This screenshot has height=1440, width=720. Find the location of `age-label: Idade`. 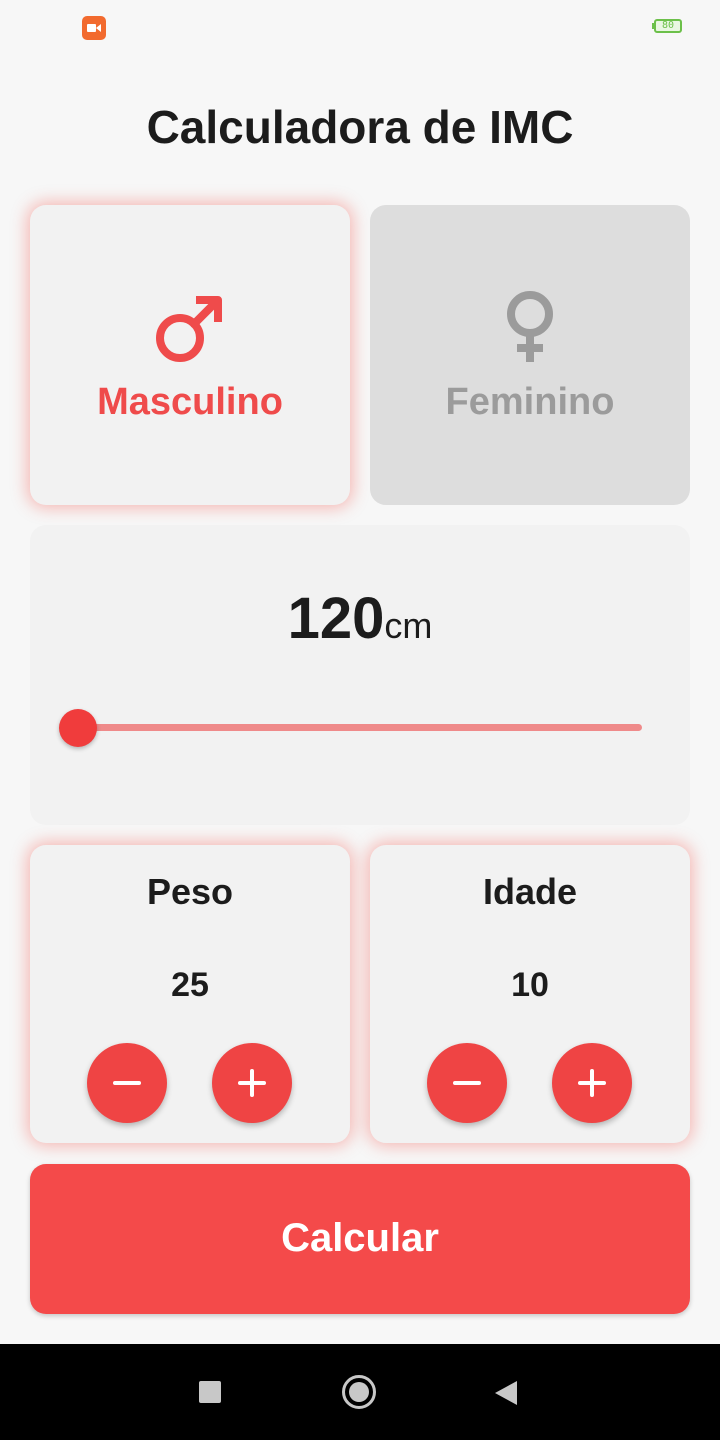

age-label: Idade is located at coordinates (530, 891).